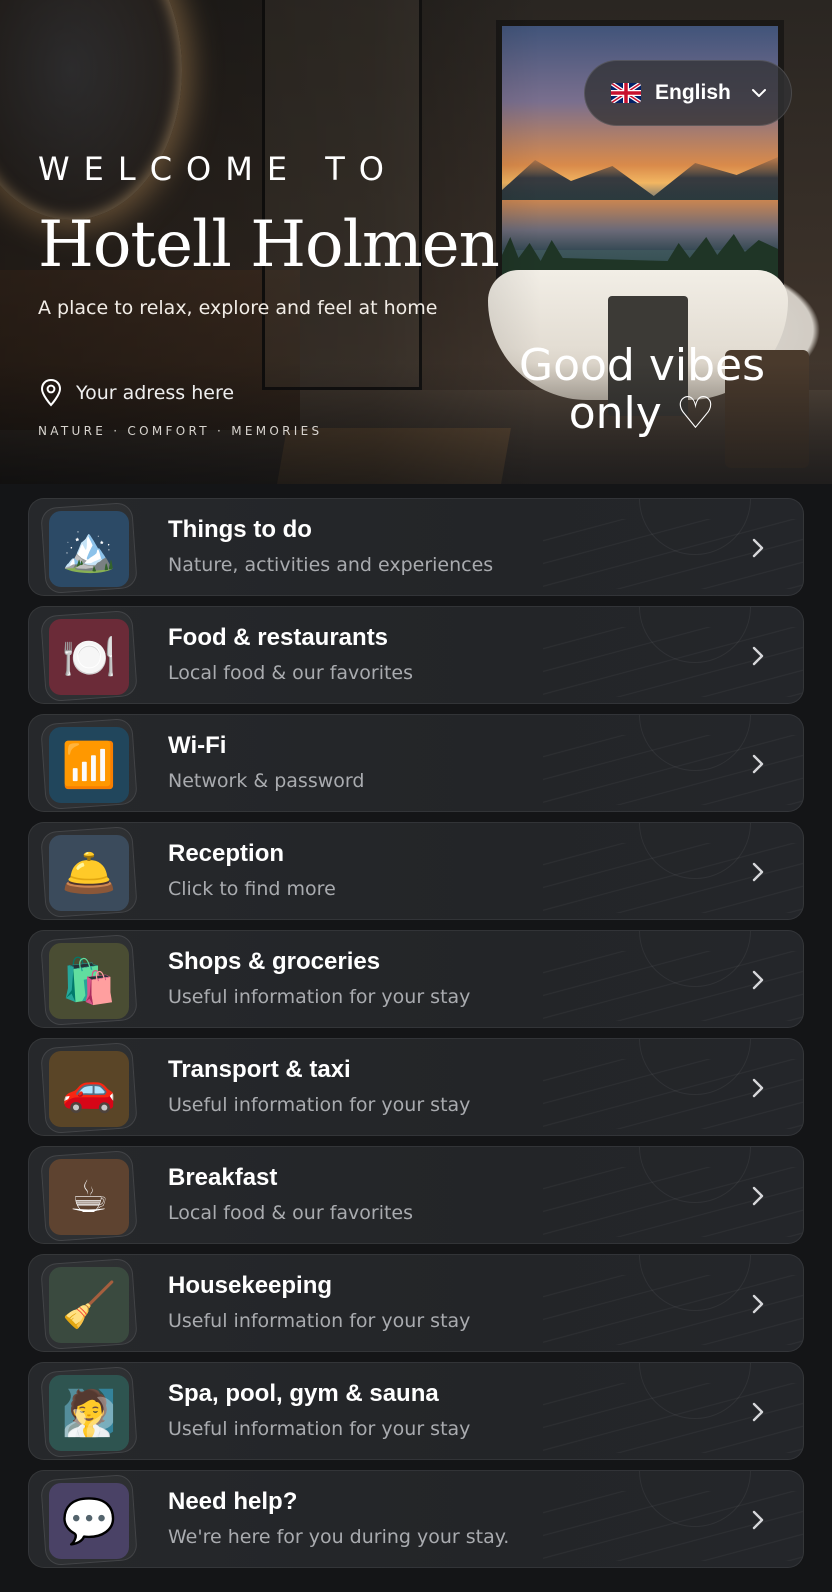 The width and height of the screenshot is (832, 1592). I want to click on menu-item-reception: 🛎️ Reception Click to find more, so click(416, 871).